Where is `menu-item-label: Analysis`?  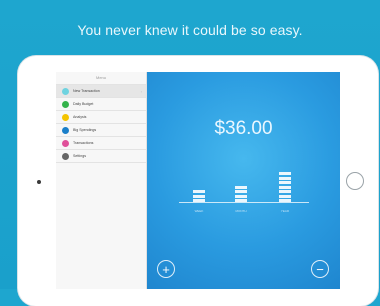 menu-item-label: Analysis is located at coordinates (80, 117).